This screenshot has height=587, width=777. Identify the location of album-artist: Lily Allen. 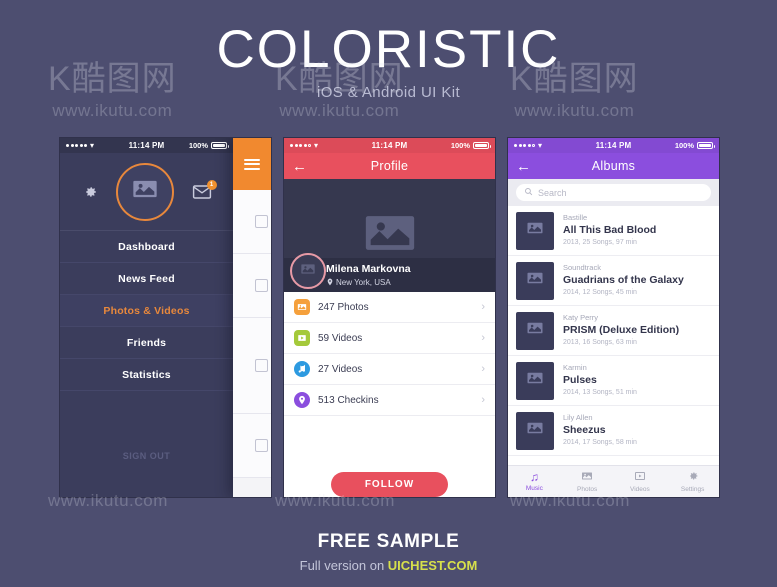
(578, 417).